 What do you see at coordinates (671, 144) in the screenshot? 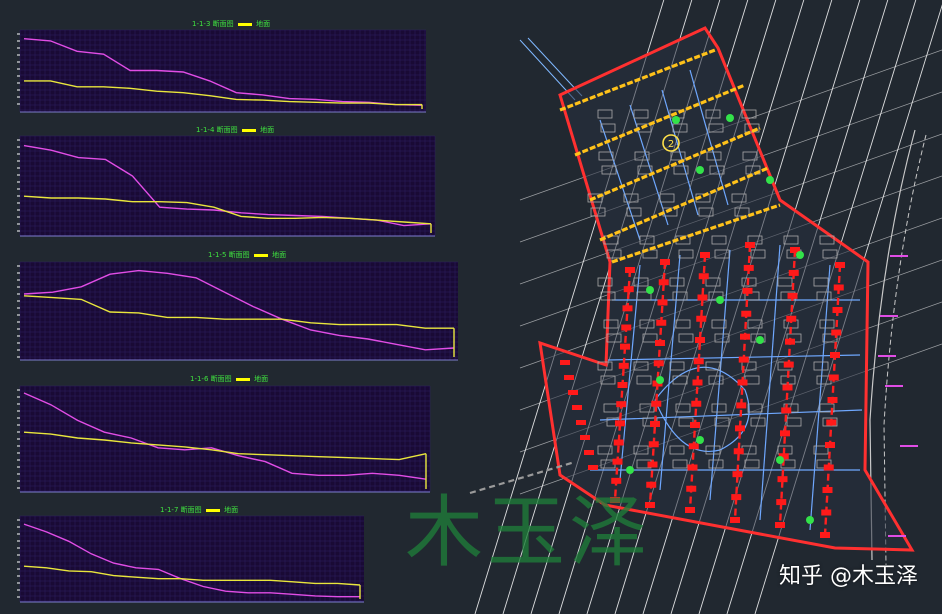
I see `section-marker-label: 2` at bounding box center [671, 144].